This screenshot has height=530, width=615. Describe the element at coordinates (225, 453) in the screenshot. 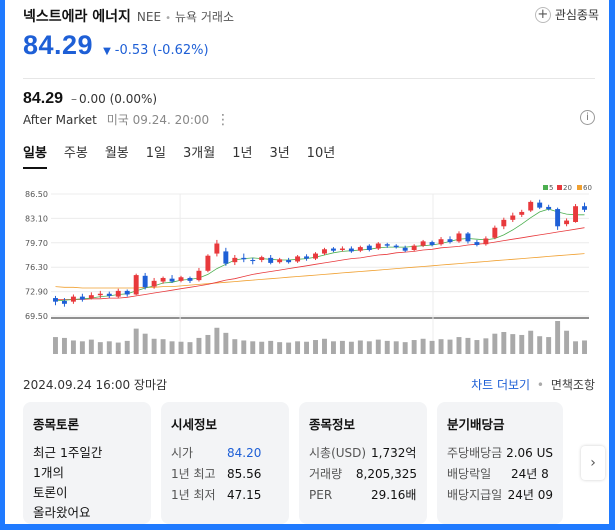

I see `market-row-open: 시가 84.20` at that location.